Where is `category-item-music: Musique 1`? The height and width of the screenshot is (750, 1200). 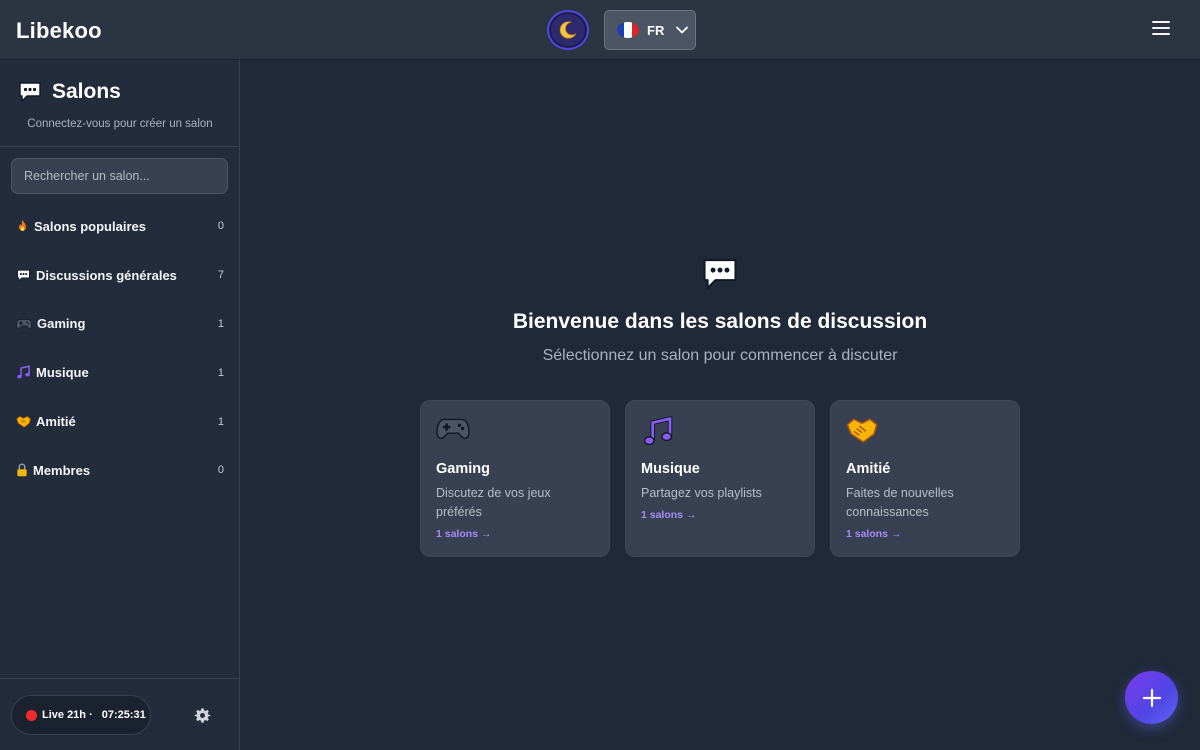
category-item-music: Musique 1 is located at coordinates (120, 372).